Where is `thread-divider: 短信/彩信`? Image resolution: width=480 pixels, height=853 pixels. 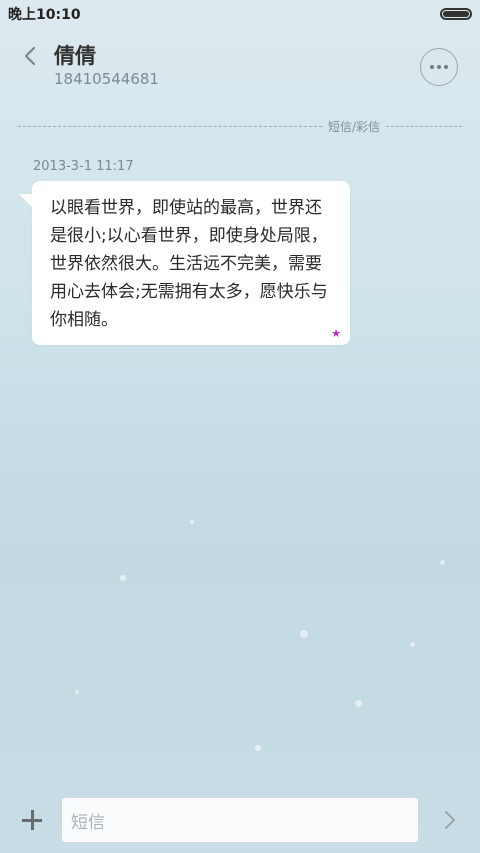
thread-divider: 短信/彩信 is located at coordinates (240, 126).